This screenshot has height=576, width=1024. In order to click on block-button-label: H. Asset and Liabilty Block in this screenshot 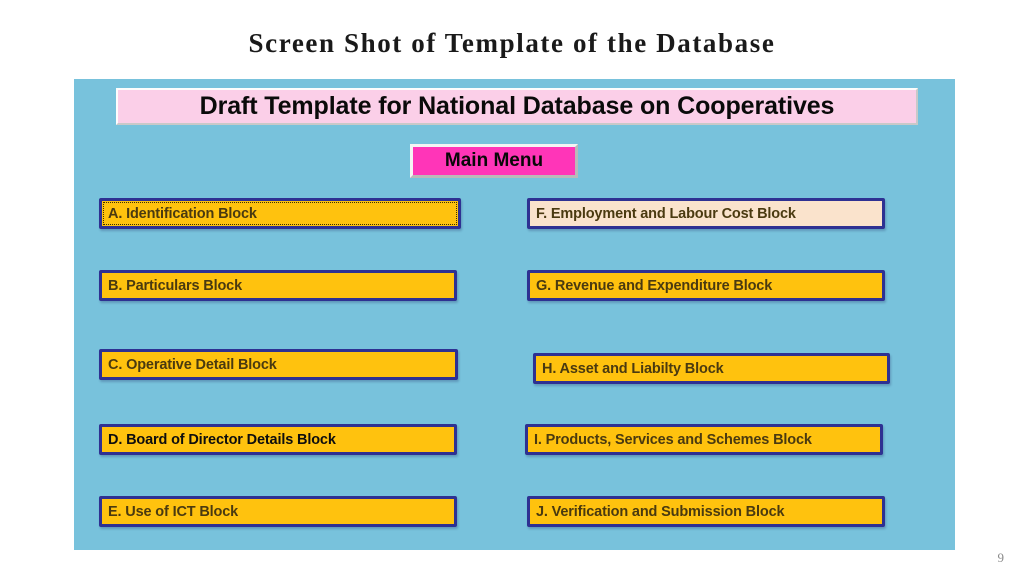, I will do `click(633, 368)`.